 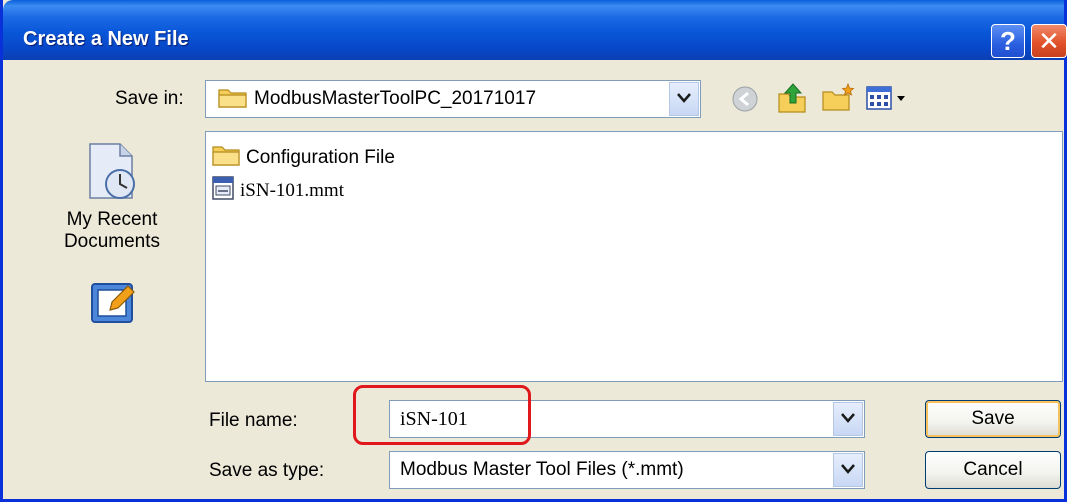 I want to click on help-icon: ?, so click(x=1008, y=41).